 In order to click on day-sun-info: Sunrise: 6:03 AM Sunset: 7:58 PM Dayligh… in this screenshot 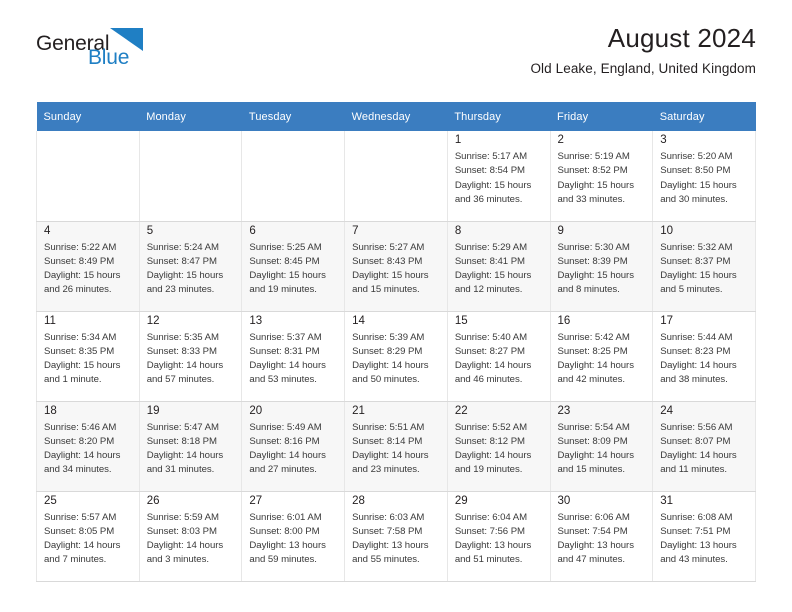, I will do `click(390, 538)`.